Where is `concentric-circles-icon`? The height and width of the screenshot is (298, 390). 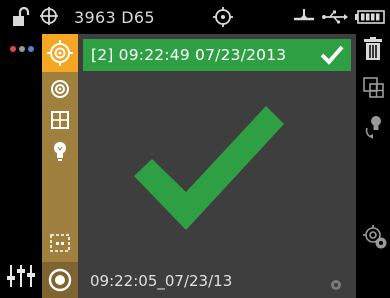 concentric-circles-icon is located at coordinates (60, 89).